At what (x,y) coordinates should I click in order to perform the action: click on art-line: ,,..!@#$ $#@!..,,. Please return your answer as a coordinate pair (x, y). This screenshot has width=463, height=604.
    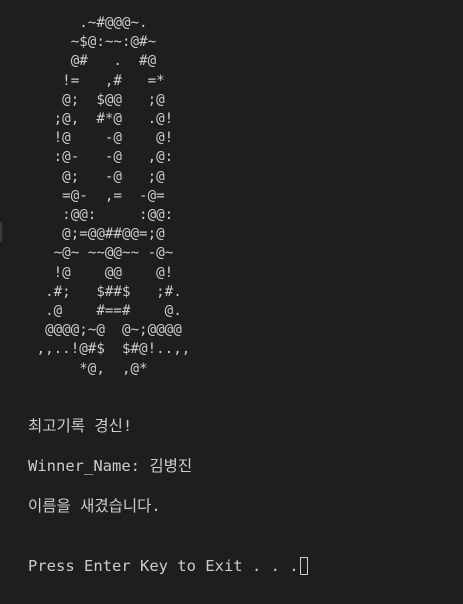
    Looking at the image, I should click on (109, 349).